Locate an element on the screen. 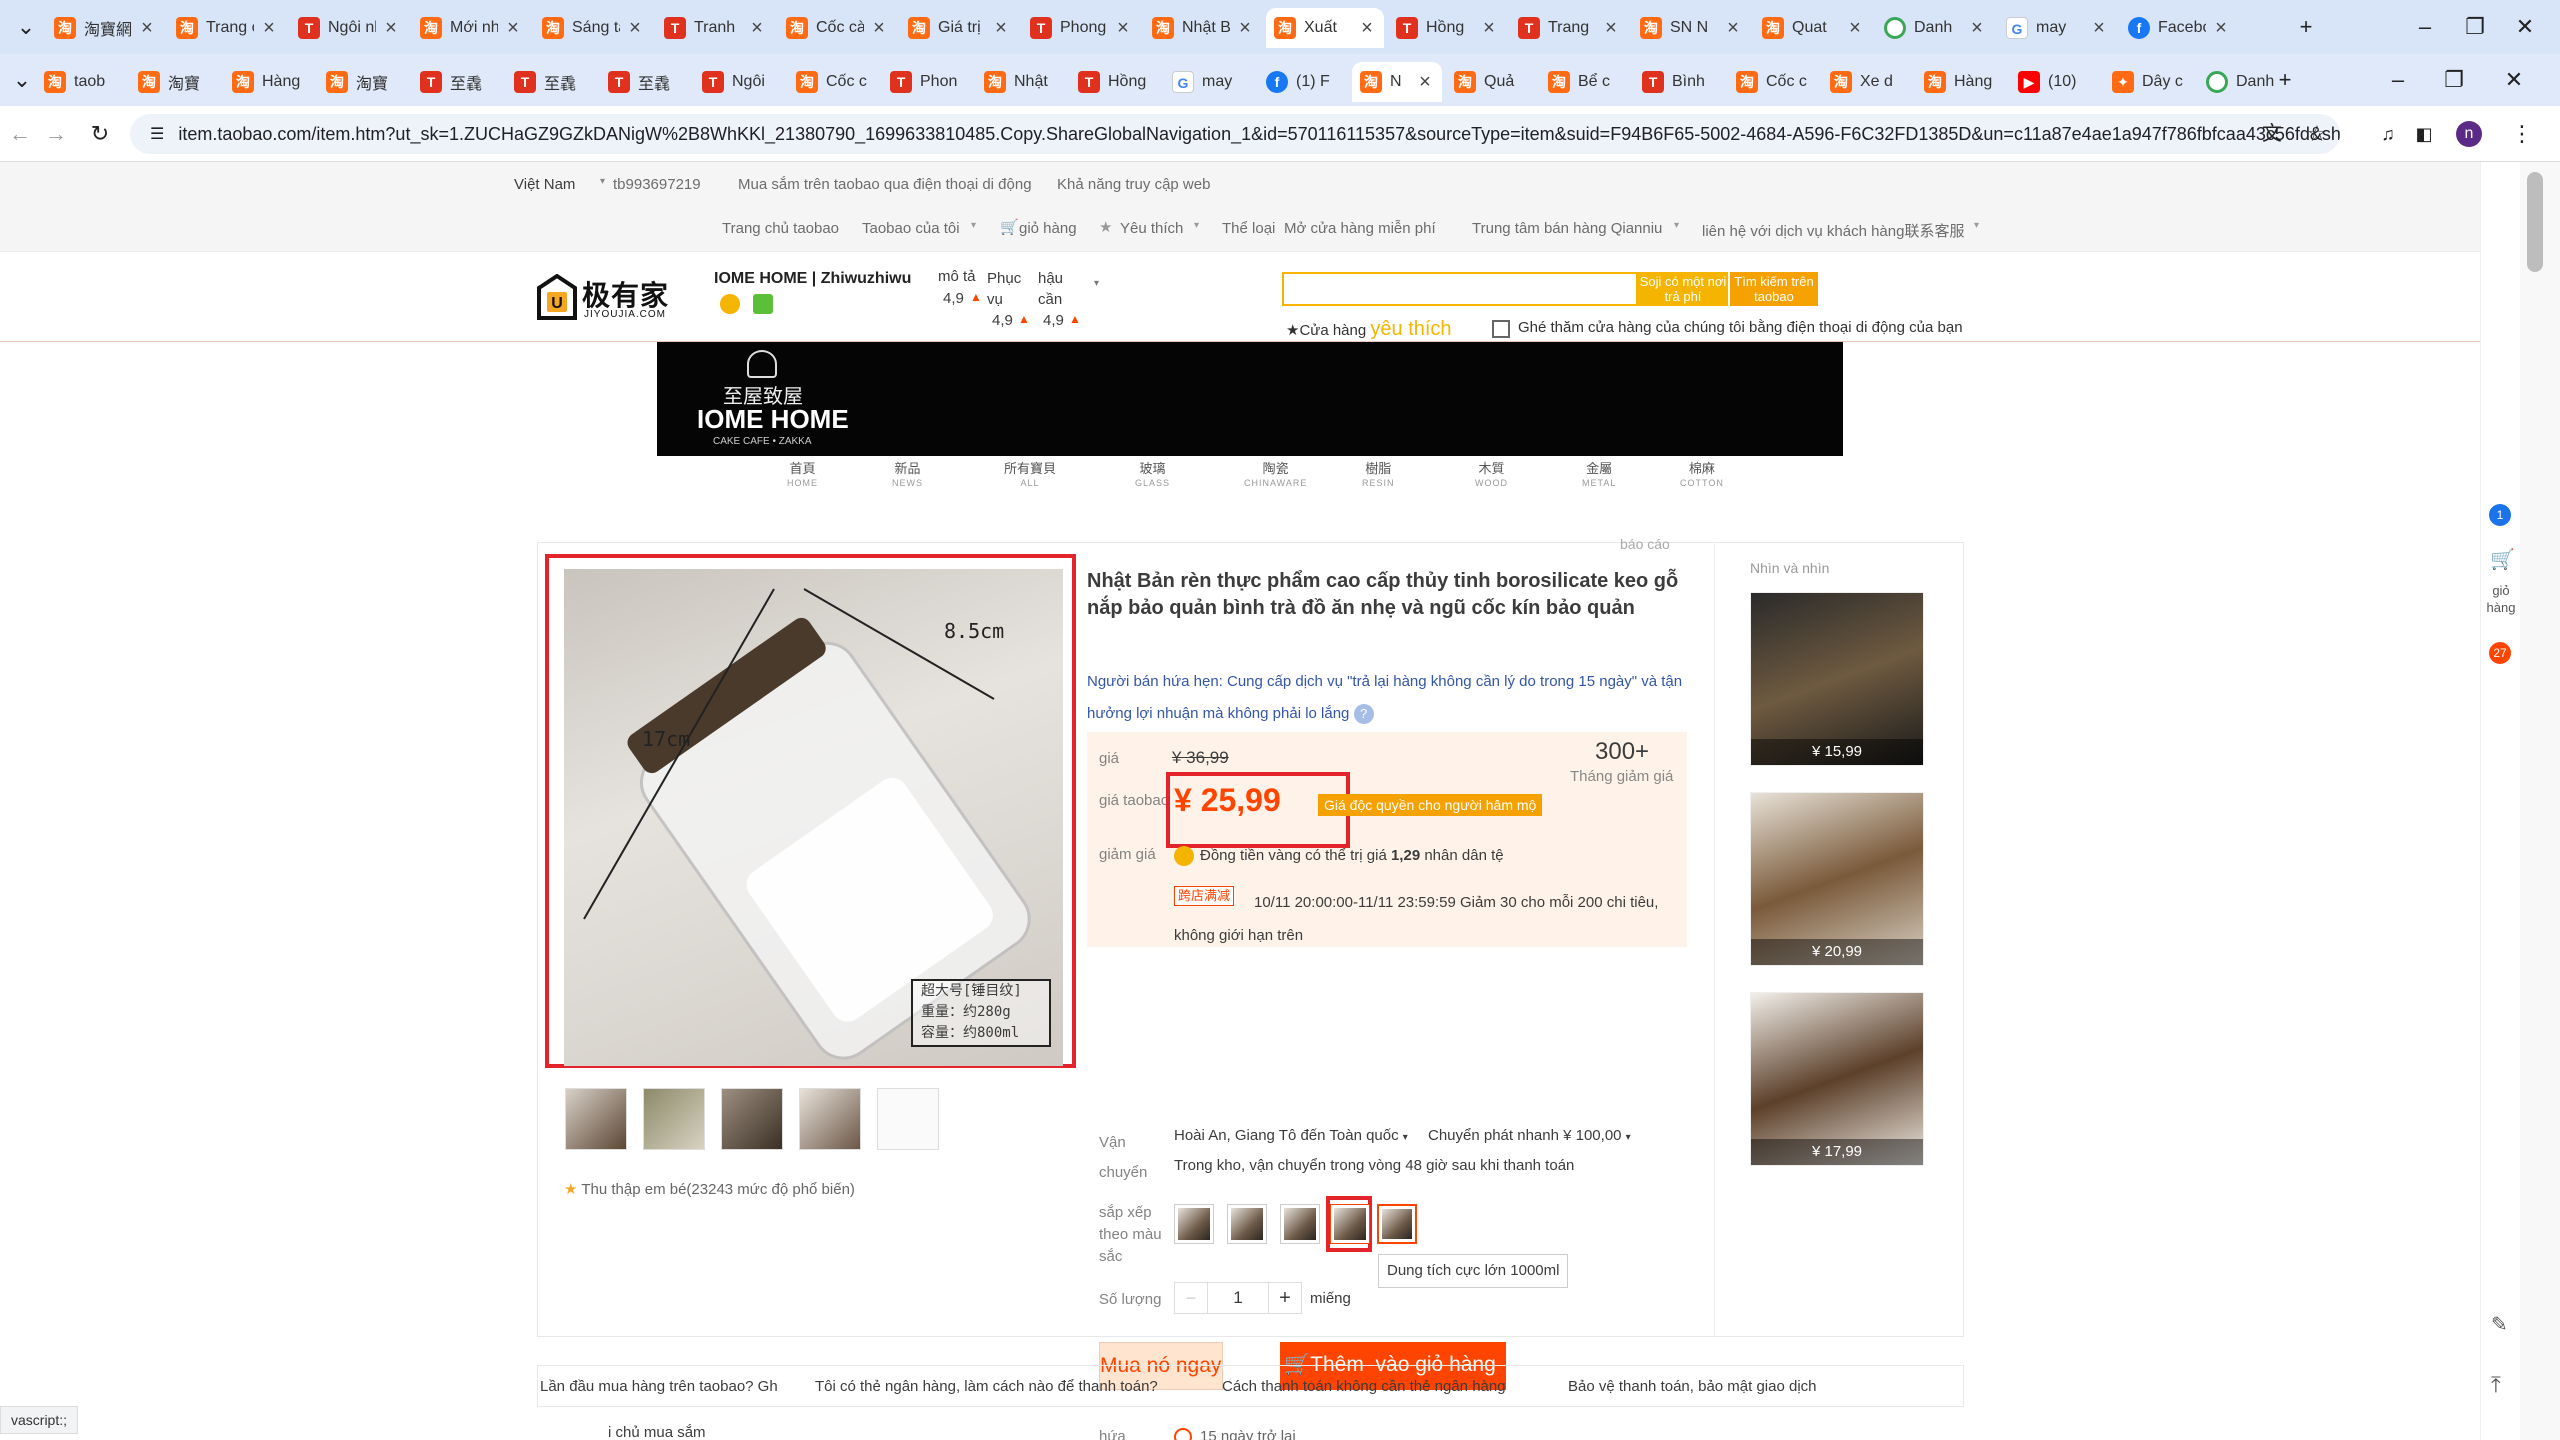  open-shop-link: Mở cửa hàng miễn phí is located at coordinates (1360, 228).